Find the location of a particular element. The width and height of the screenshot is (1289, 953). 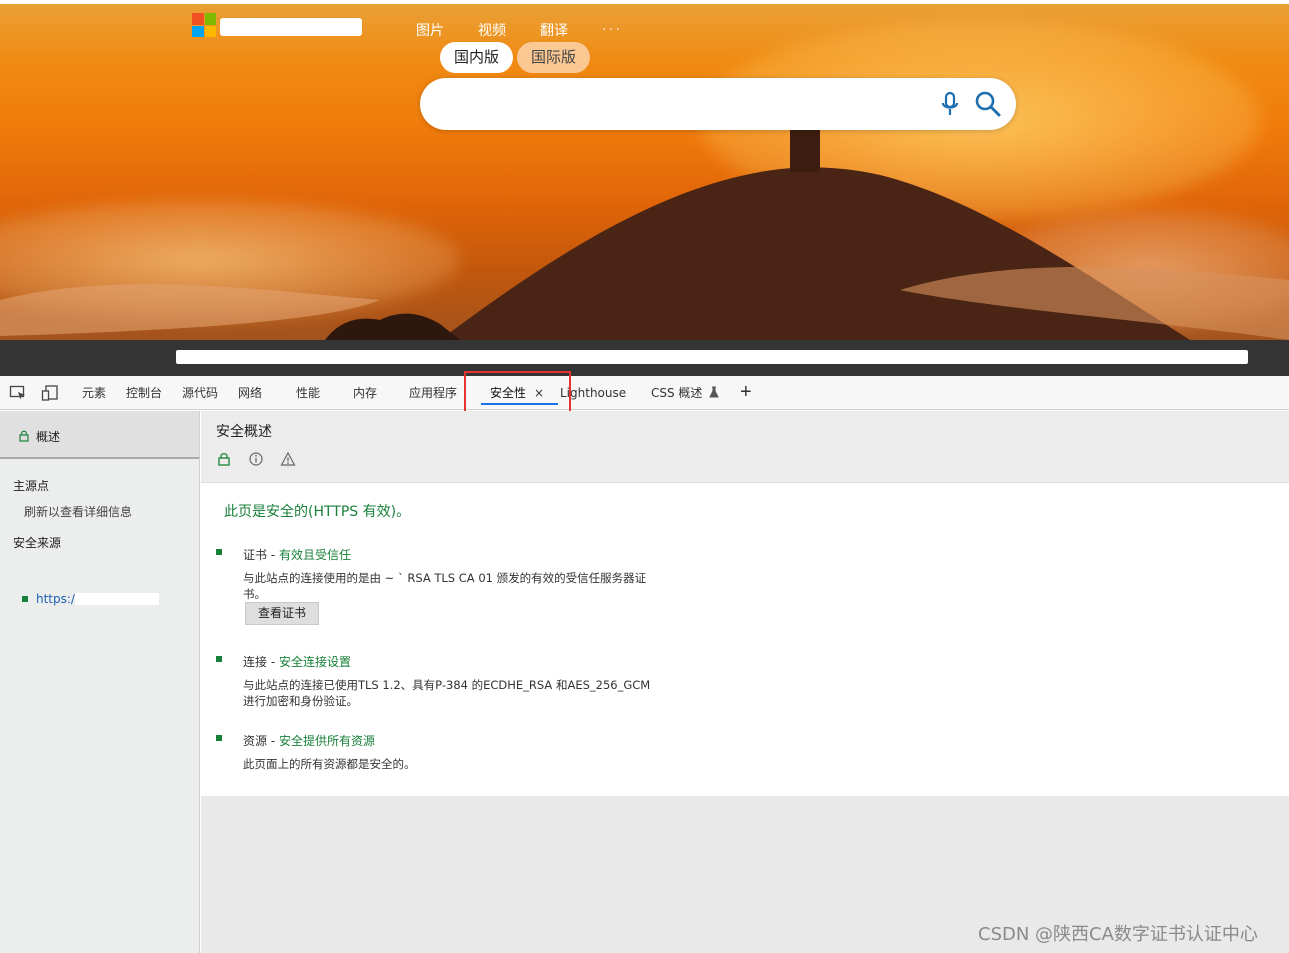

tab-console: 控制台 is located at coordinates (144, 393).